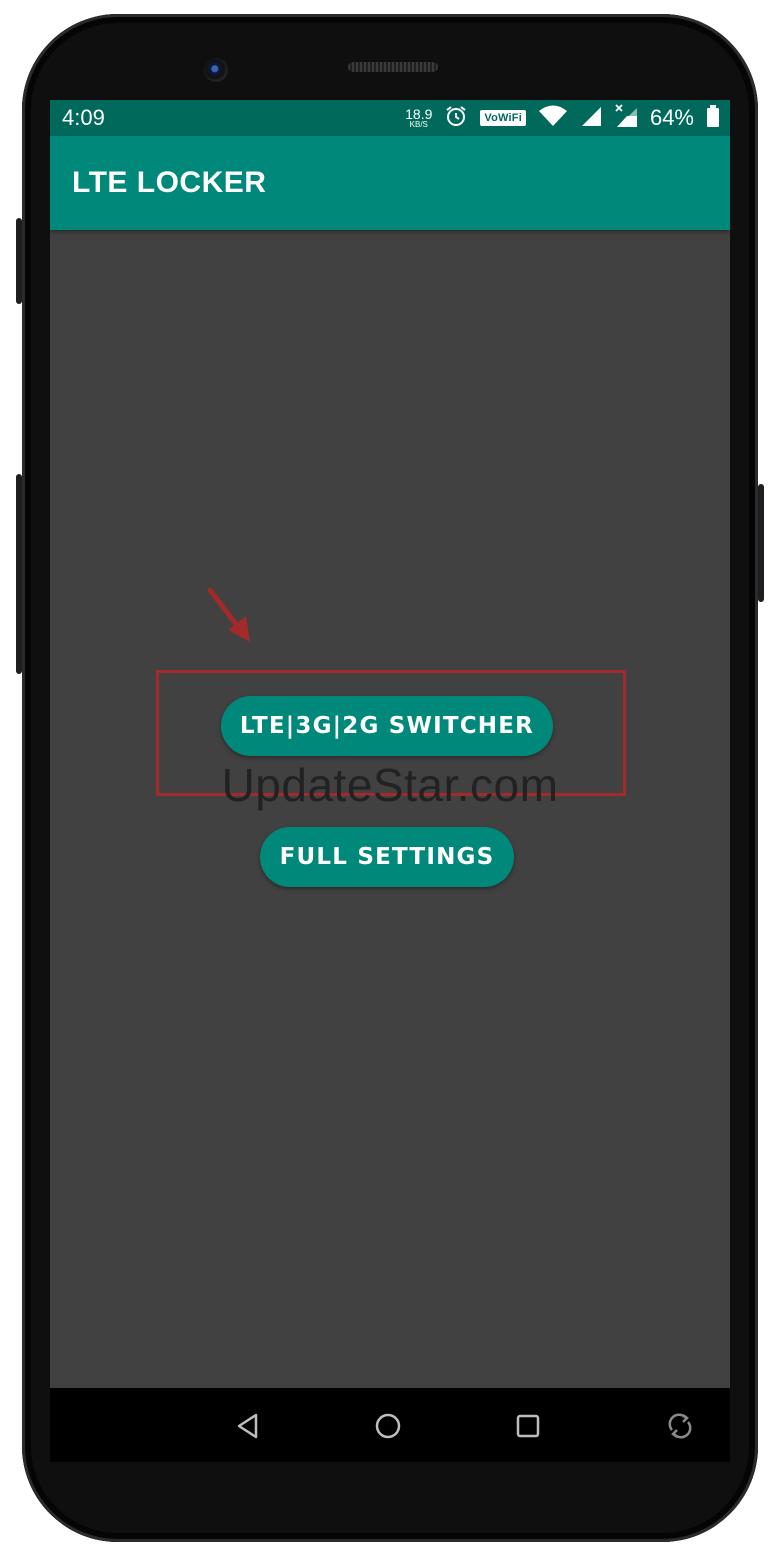 The width and height of the screenshot is (780, 1560). What do you see at coordinates (456, 118) in the screenshot?
I see `alarm-icon` at bounding box center [456, 118].